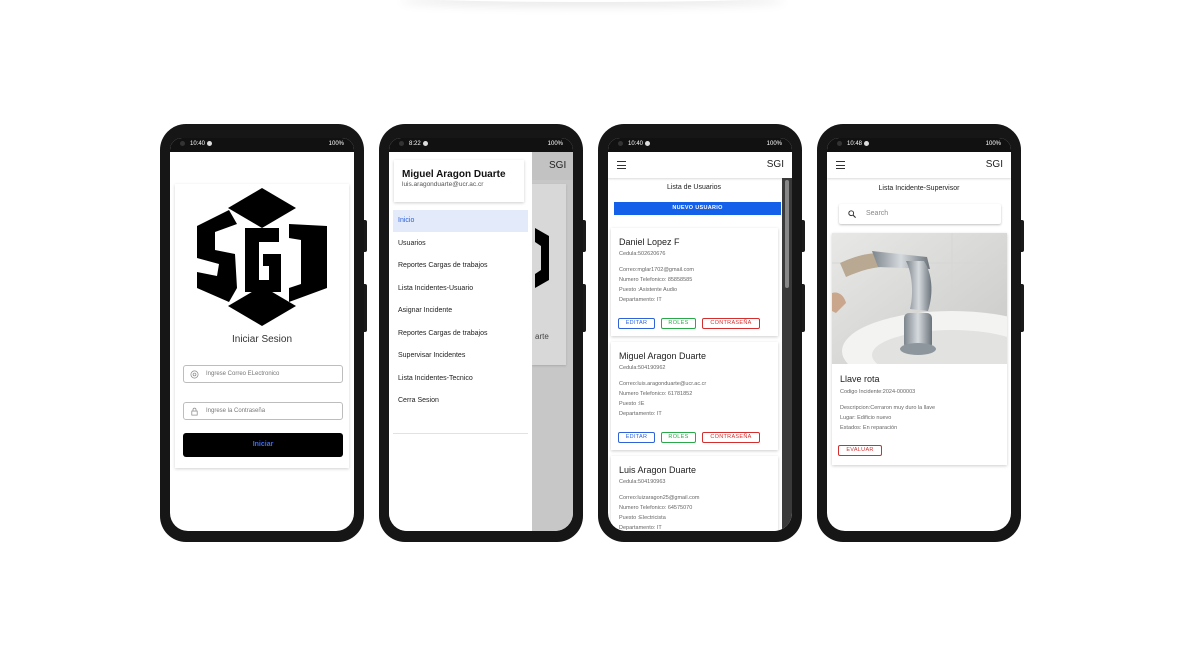  What do you see at coordinates (642, 368) in the screenshot?
I see `user-card-cedula: Cedula:504190962` at bounding box center [642, 368].